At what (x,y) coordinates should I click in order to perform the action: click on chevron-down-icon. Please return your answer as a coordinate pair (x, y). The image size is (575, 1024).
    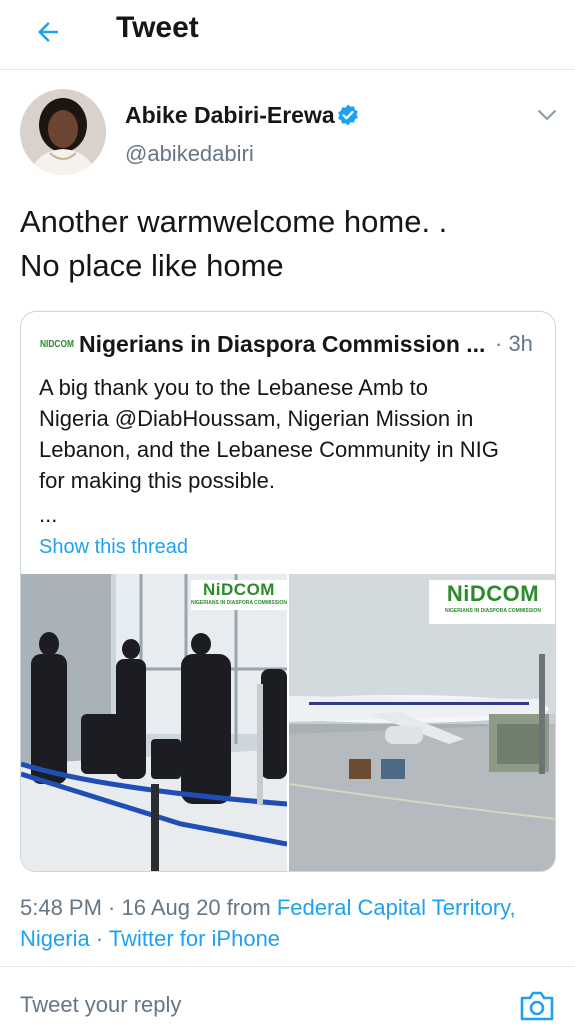
    Looking at the image, I should click on (547, 115).